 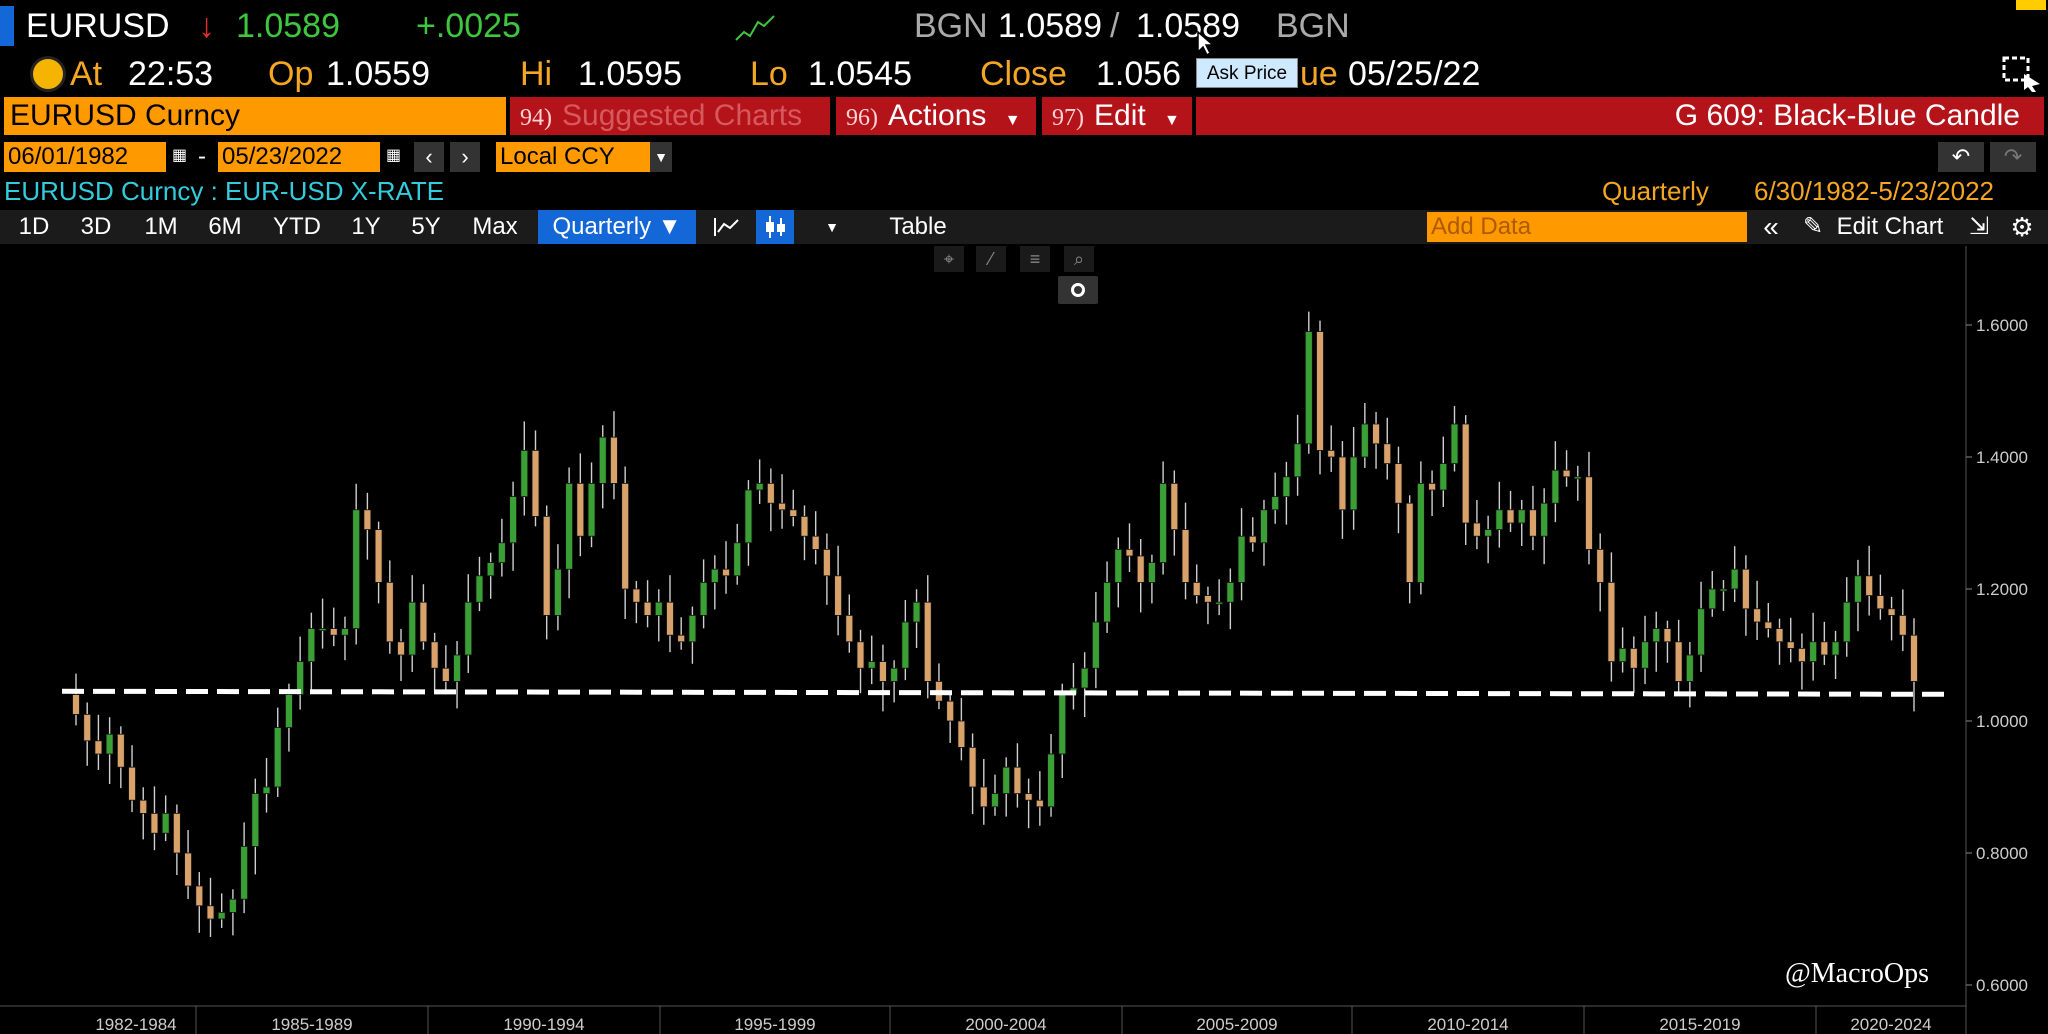 I want to click on period-label: Quarterly, so click(x=1655, y=191).